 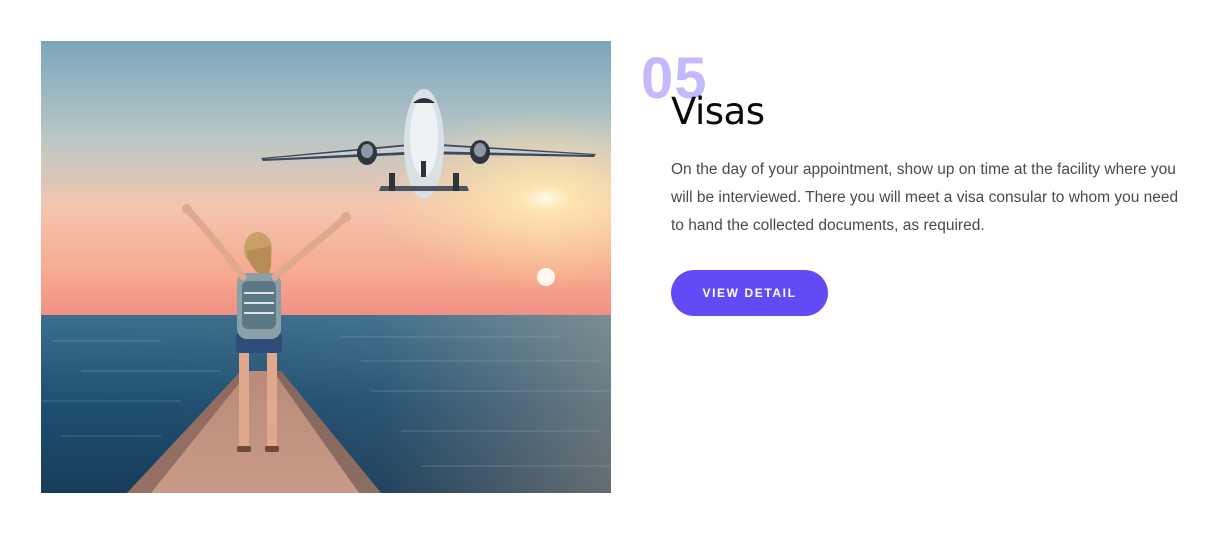 What do you see at coordinates (718, 111) in the screenshot?
I see `service-title: Visas` at bounding box center [718, 111].